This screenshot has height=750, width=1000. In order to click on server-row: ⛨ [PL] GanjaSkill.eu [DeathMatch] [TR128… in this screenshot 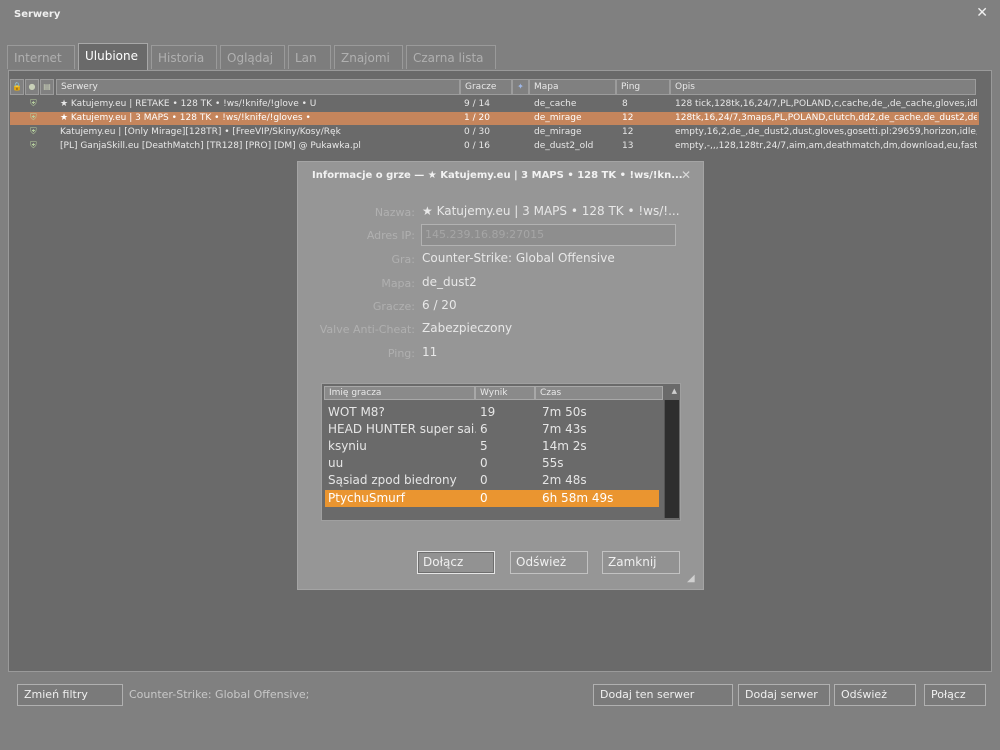, I will do `click(494, 146)`.